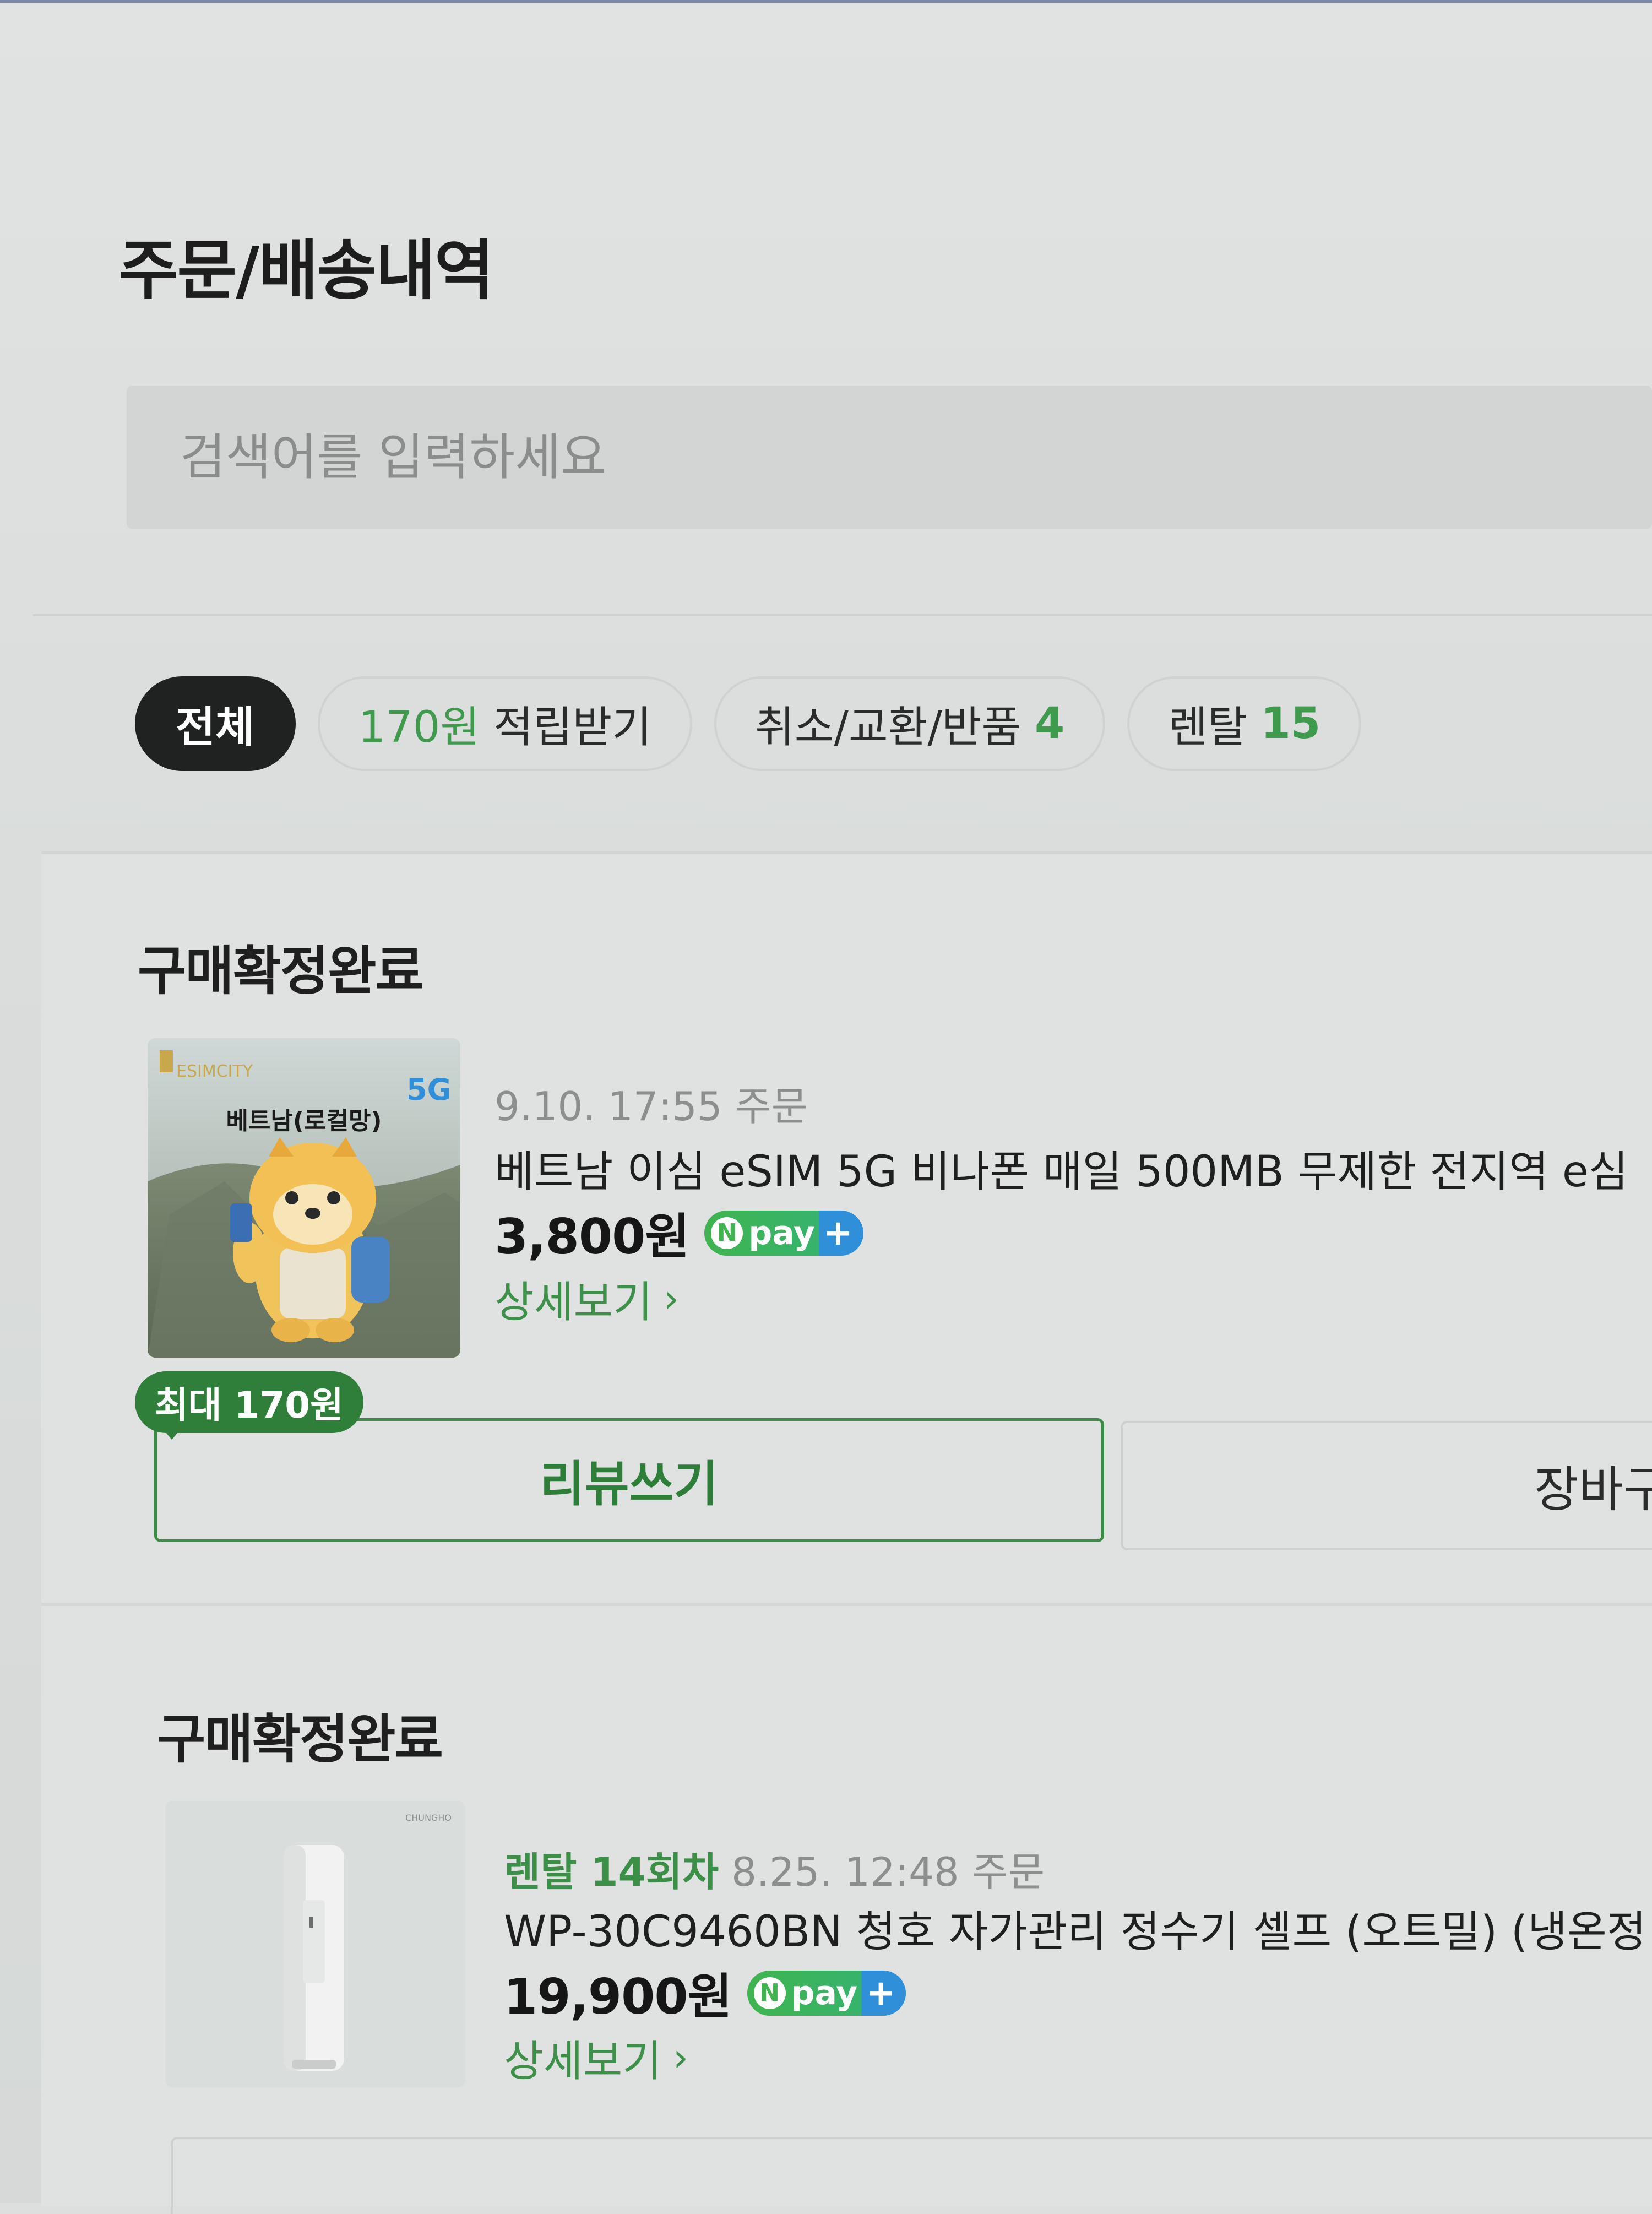  I want to click on order-meta-row: 렌탈 14회차 8.25. 12:48 주문, so click(774, 1868).